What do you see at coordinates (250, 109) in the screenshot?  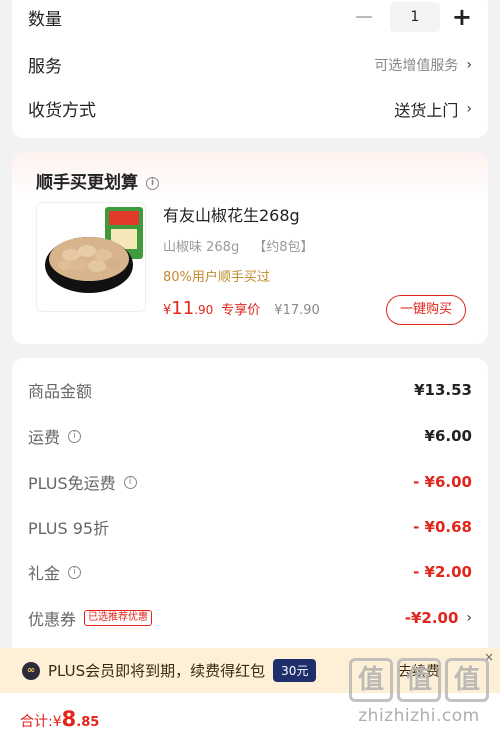 I see `delivery-row: 收货方式 送货上门 ›` at bounding box center [250, 109].